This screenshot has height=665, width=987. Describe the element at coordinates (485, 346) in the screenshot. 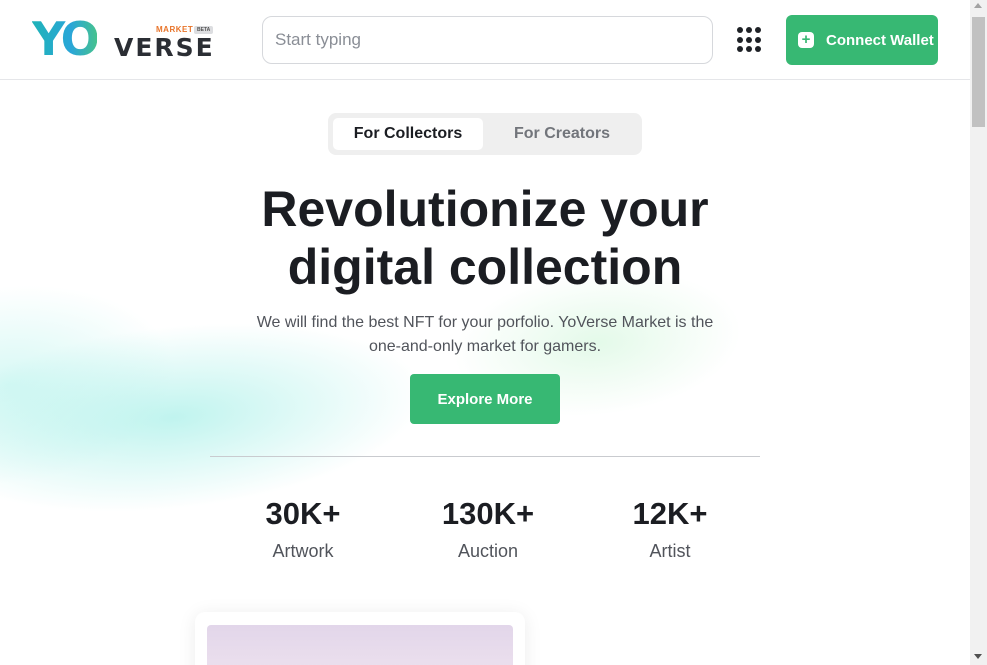

I see `hero-subtitle-line-2: one-and-only market for gamers.` at that location.